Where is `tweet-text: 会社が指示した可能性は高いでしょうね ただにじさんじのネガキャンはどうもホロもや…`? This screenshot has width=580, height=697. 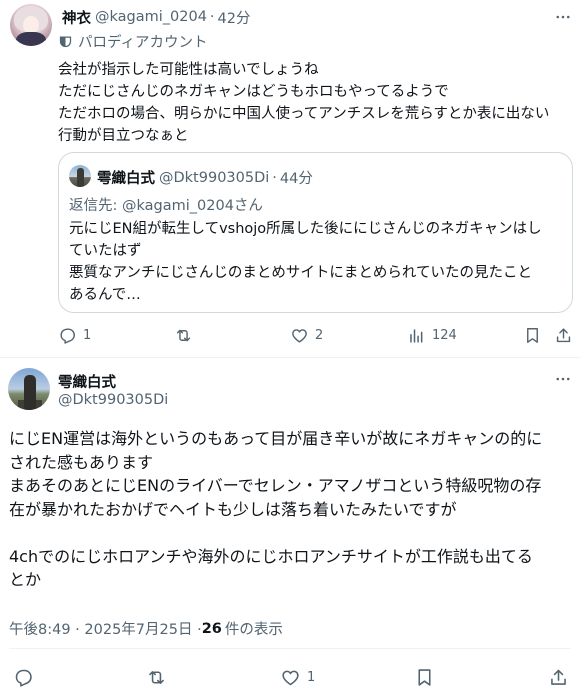
tweet-text: 会社が指示した可能性は高いでしょうね ただにじさんじのネガキャンはどうもホロもや… is located at coordinates (304, 103).